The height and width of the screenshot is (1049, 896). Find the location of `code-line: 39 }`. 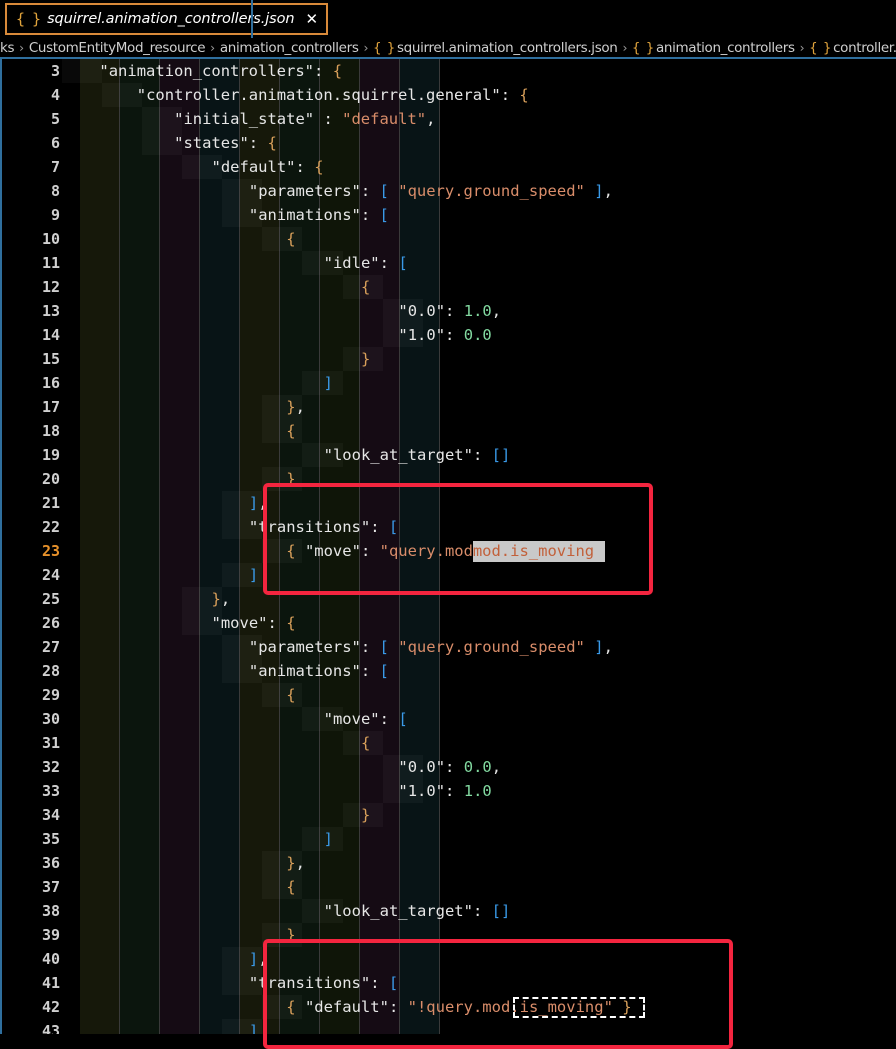

code-line: 39 } is located at coordinates (449, 935).